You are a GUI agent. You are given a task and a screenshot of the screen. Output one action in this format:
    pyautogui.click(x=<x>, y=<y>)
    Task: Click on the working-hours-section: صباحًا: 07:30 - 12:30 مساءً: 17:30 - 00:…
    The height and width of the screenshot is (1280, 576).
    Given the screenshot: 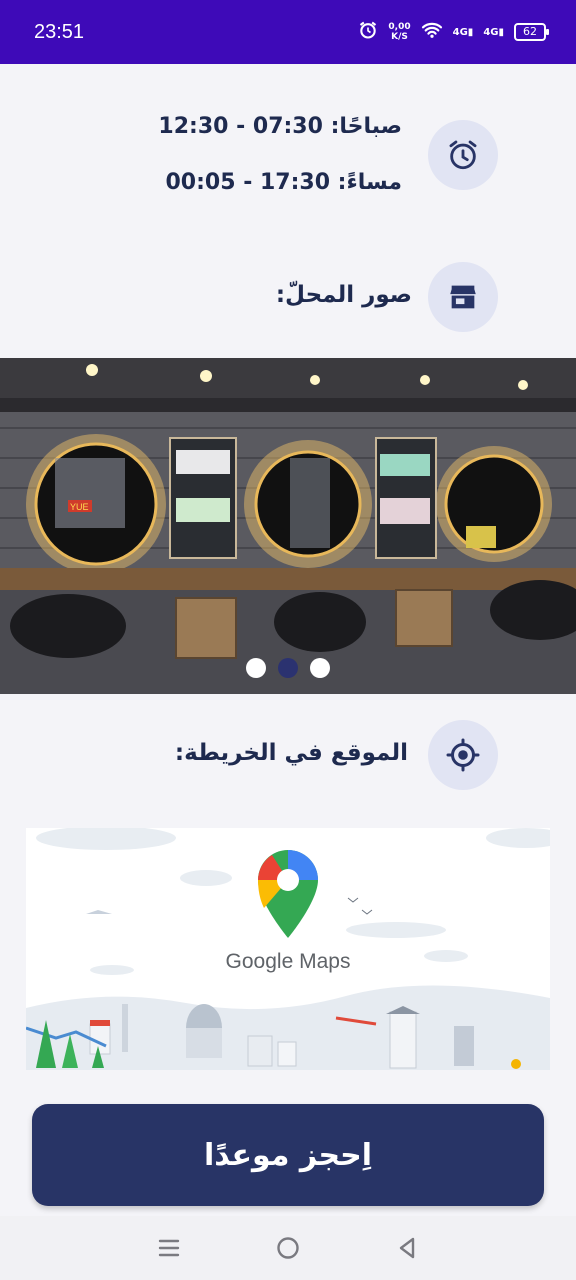 What is the action you would take?
    pyautogui.click(x=288, y=155)
    